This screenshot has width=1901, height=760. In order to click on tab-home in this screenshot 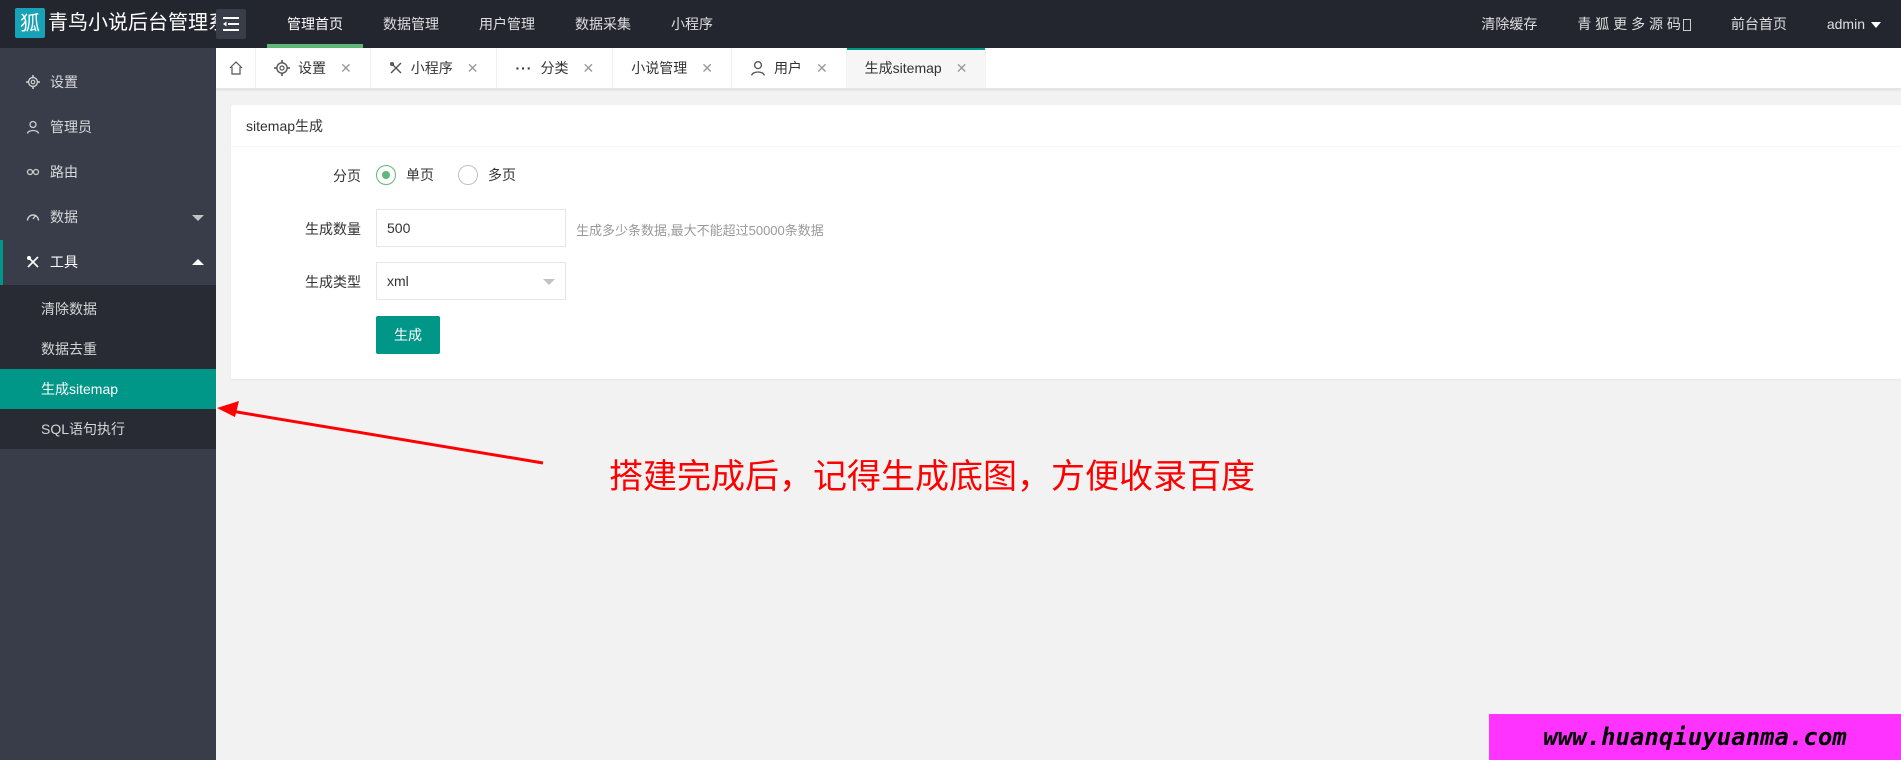, I will do `click(236, 68)`.